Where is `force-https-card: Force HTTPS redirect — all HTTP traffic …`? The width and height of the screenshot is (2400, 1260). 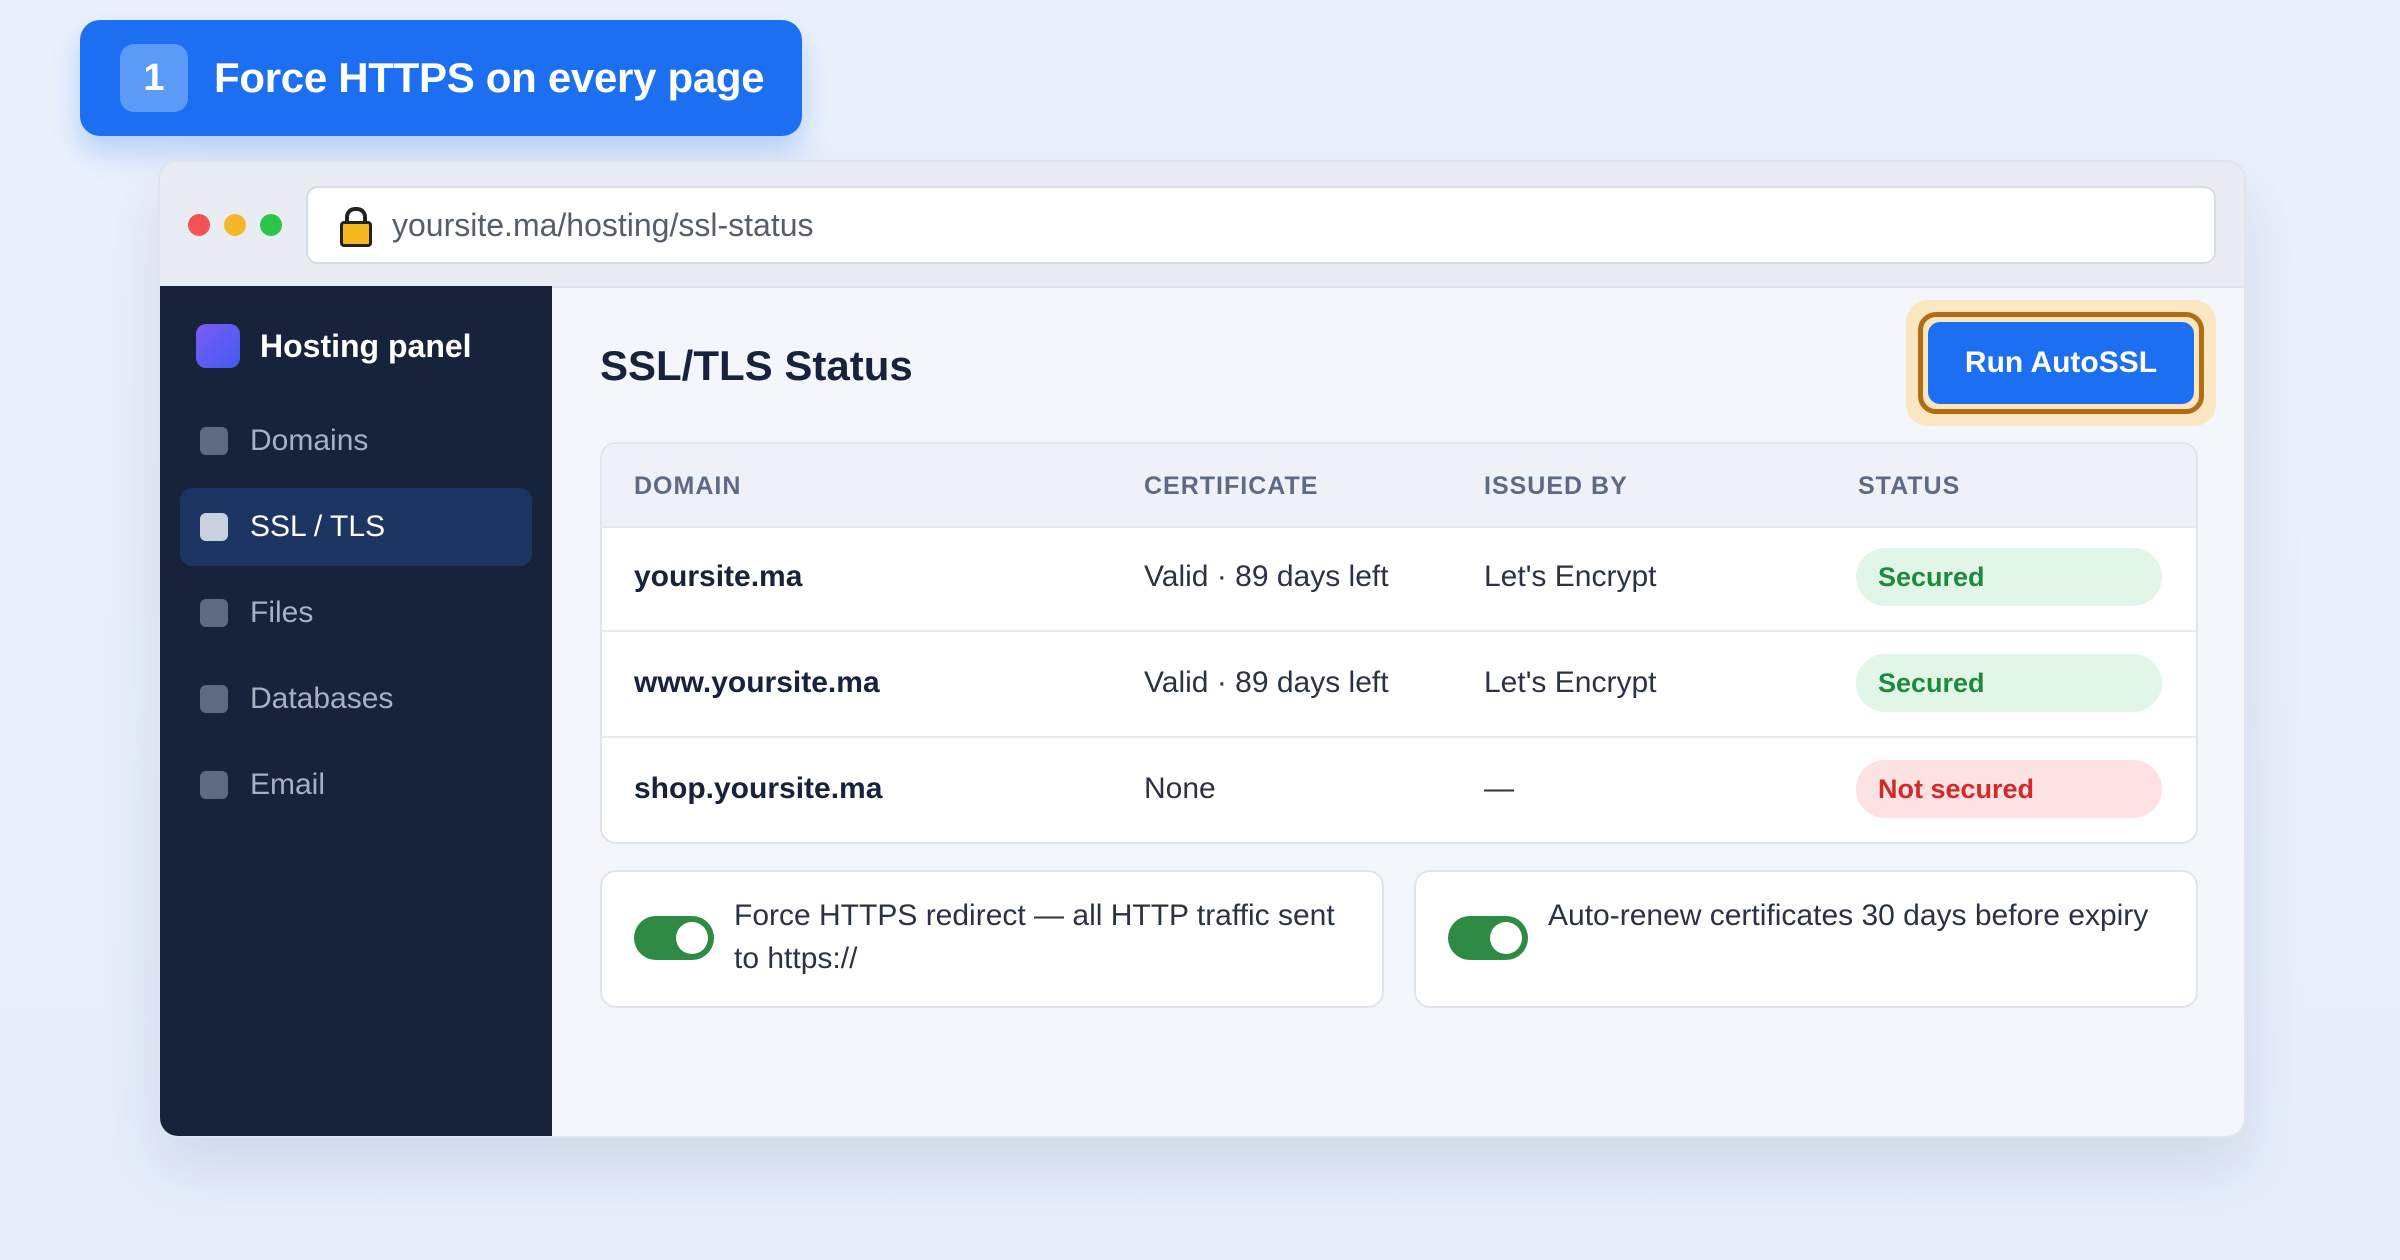 force-https-card: Force HTTPS redirect — all HTTP traffic … is located at coordinates (992, 939).